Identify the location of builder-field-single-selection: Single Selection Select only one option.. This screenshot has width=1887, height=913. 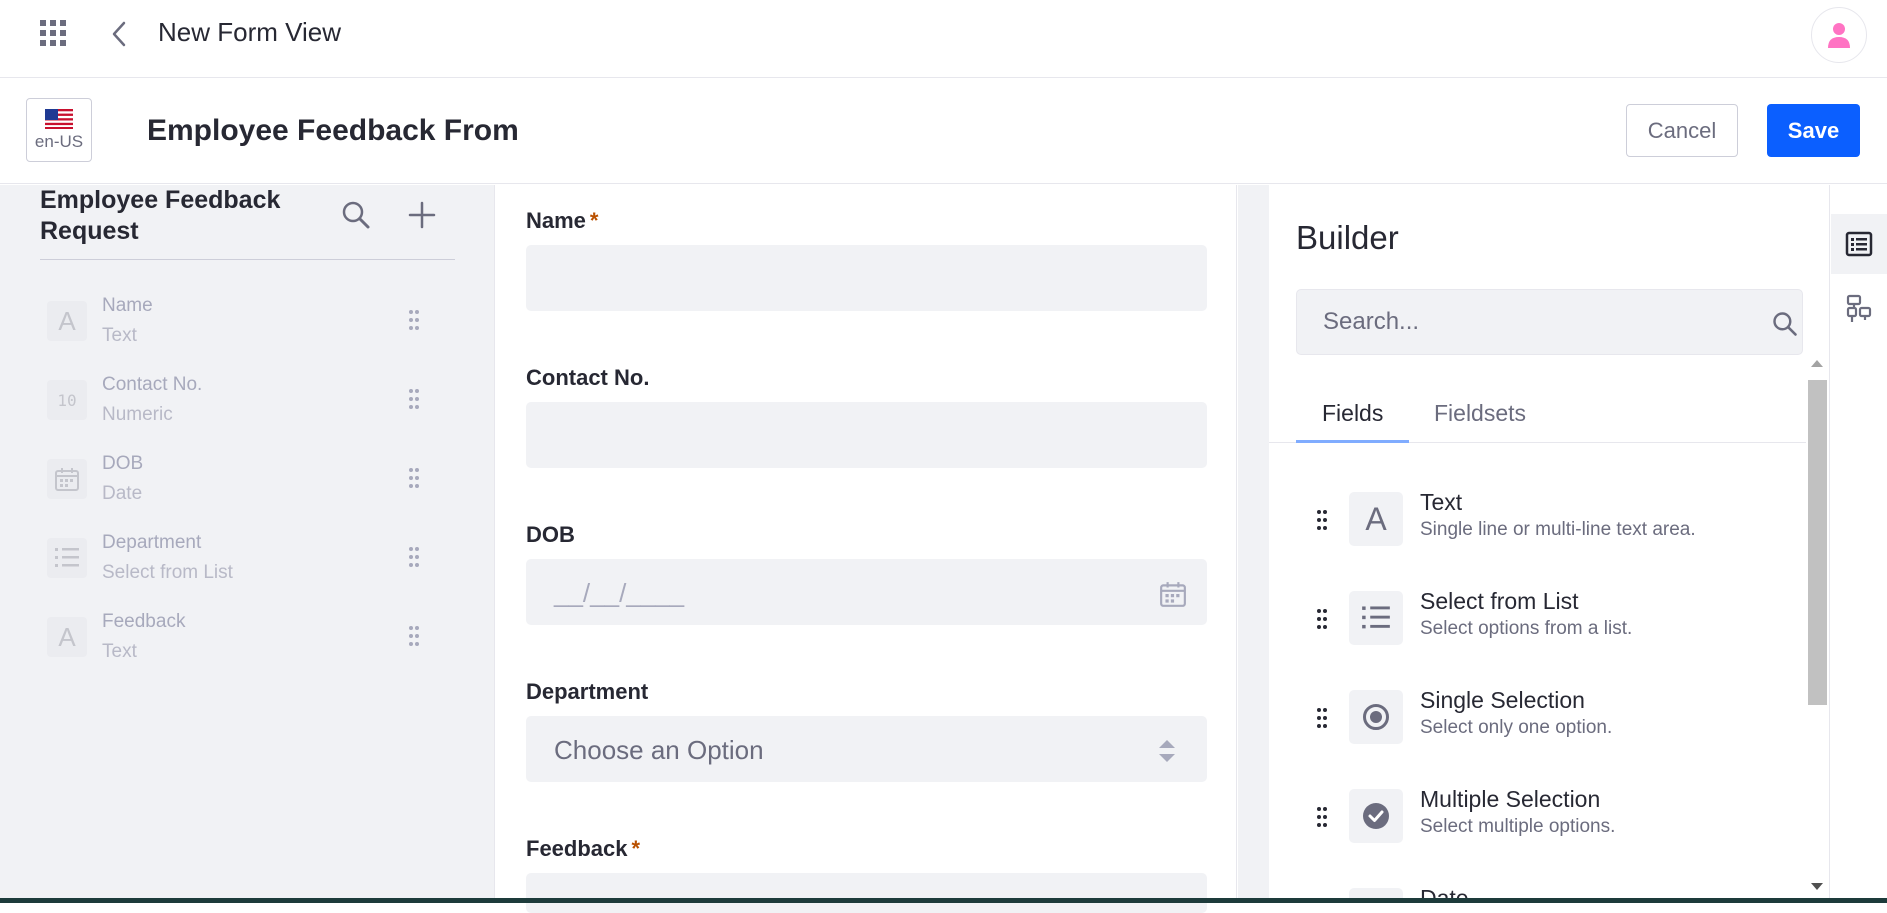
(1551, 725).